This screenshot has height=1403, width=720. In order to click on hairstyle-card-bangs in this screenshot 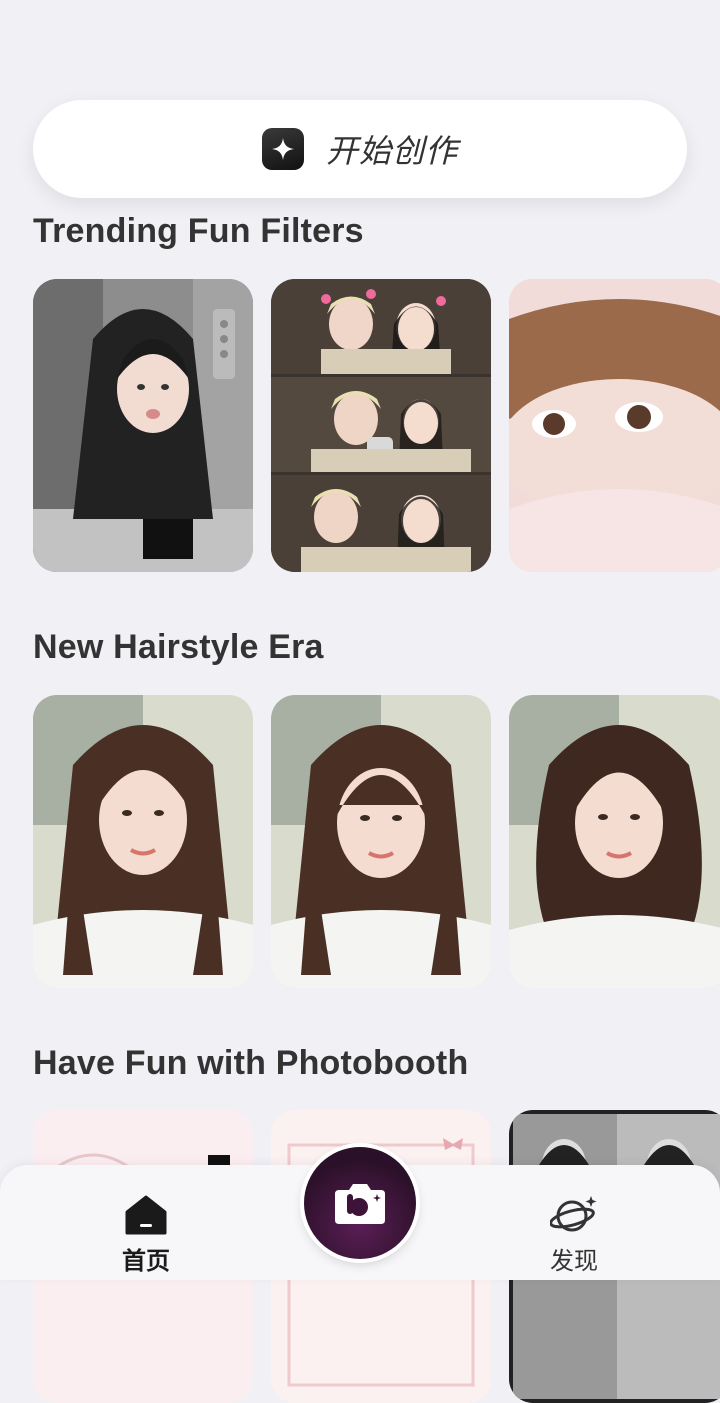, I will do `click(381, 841)`.